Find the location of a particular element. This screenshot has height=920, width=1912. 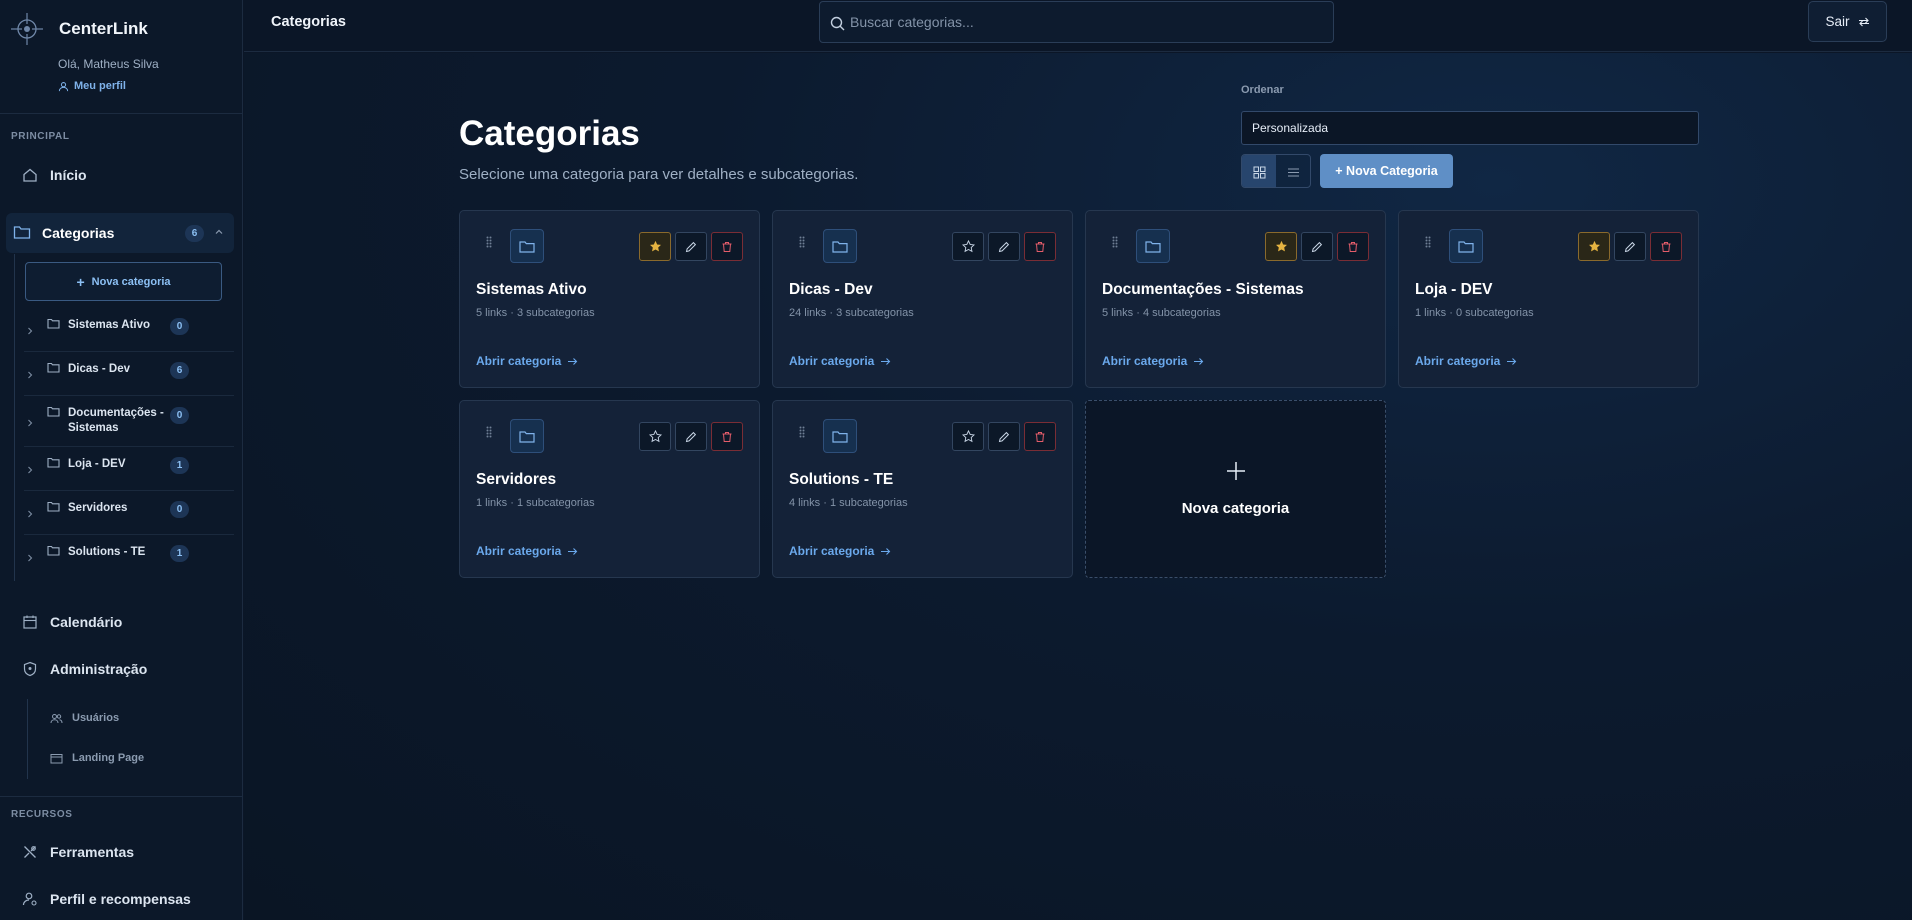

category-meta: 1 links · 0 subcategorias is located at coordinates (1474, 313).